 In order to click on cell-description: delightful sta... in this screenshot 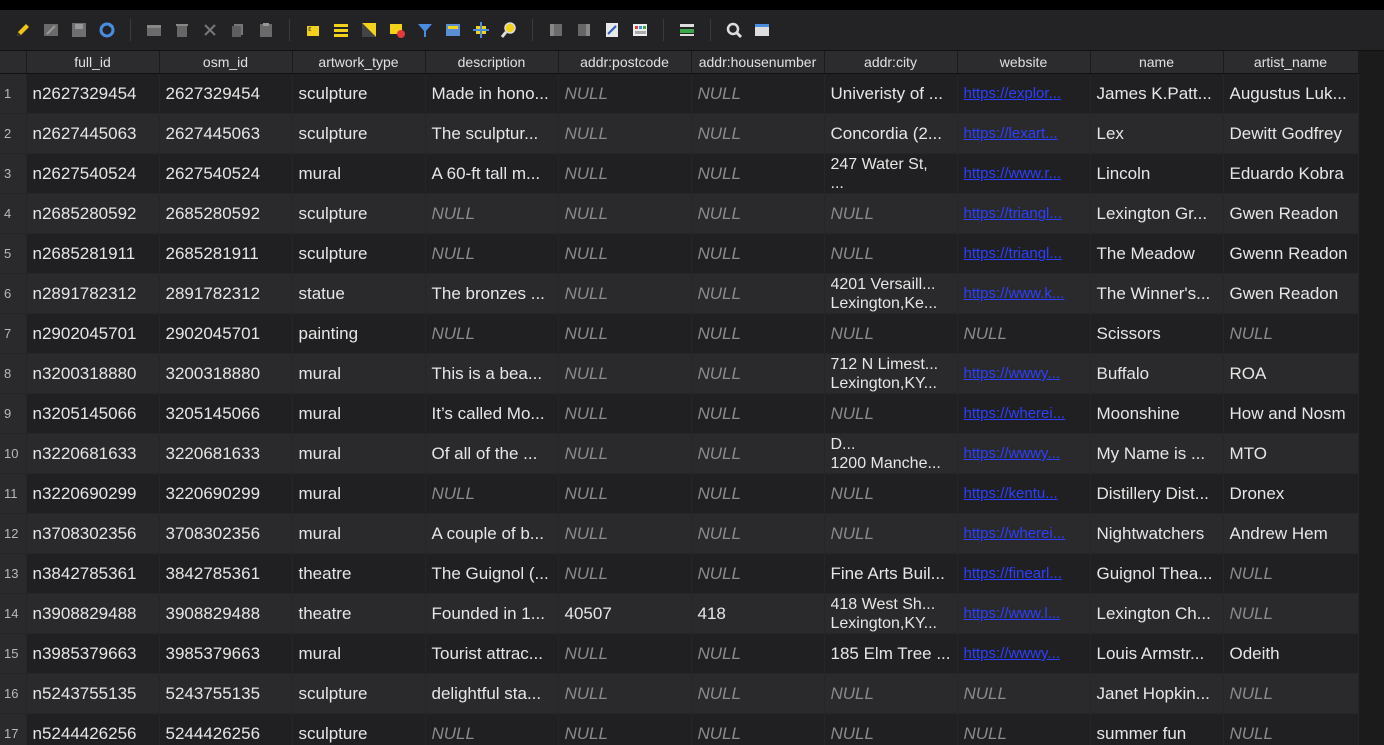, I will do `click(492, 693)`.